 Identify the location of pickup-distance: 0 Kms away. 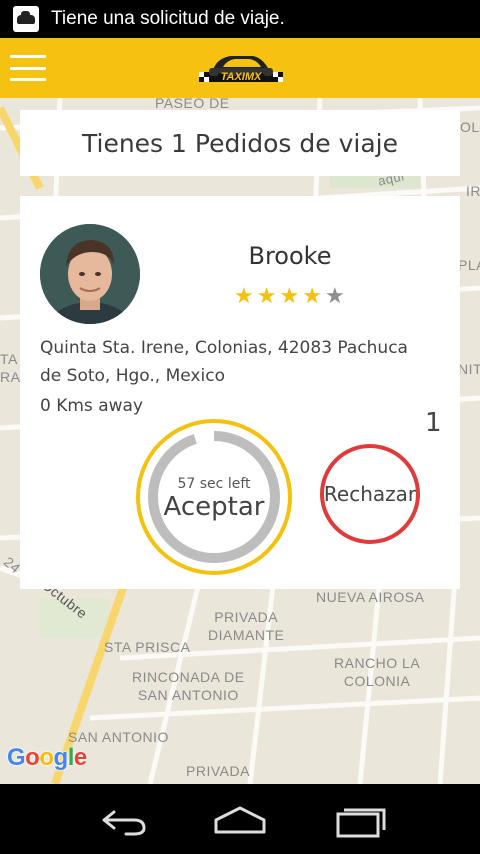
(91, 406).